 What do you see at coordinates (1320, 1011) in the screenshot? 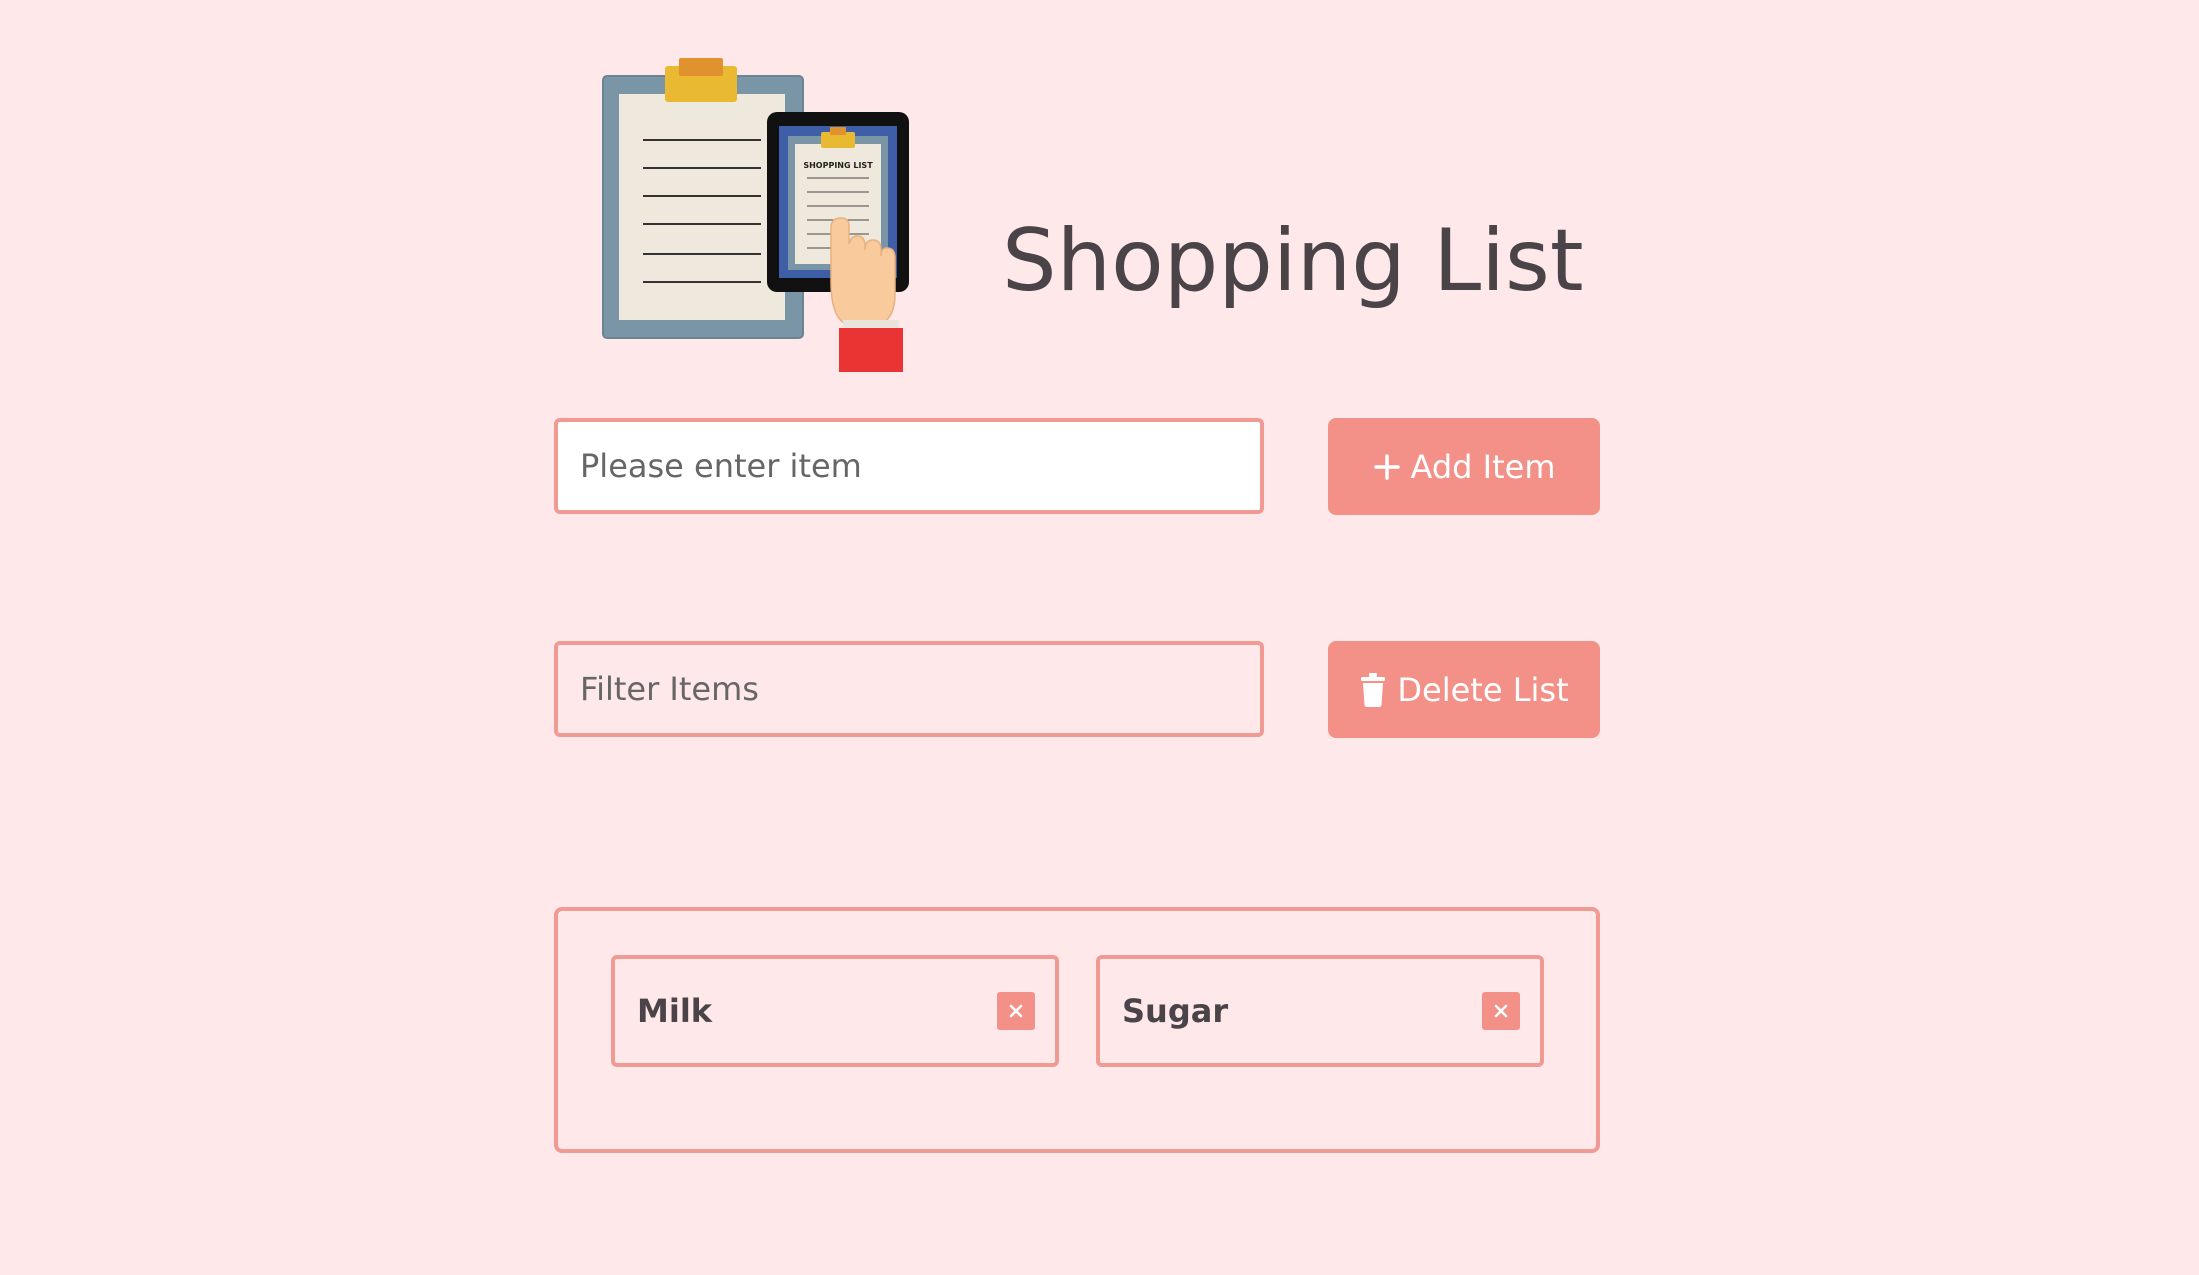
I see `list-item: Sugar` at bounding box center [1320, 1011].